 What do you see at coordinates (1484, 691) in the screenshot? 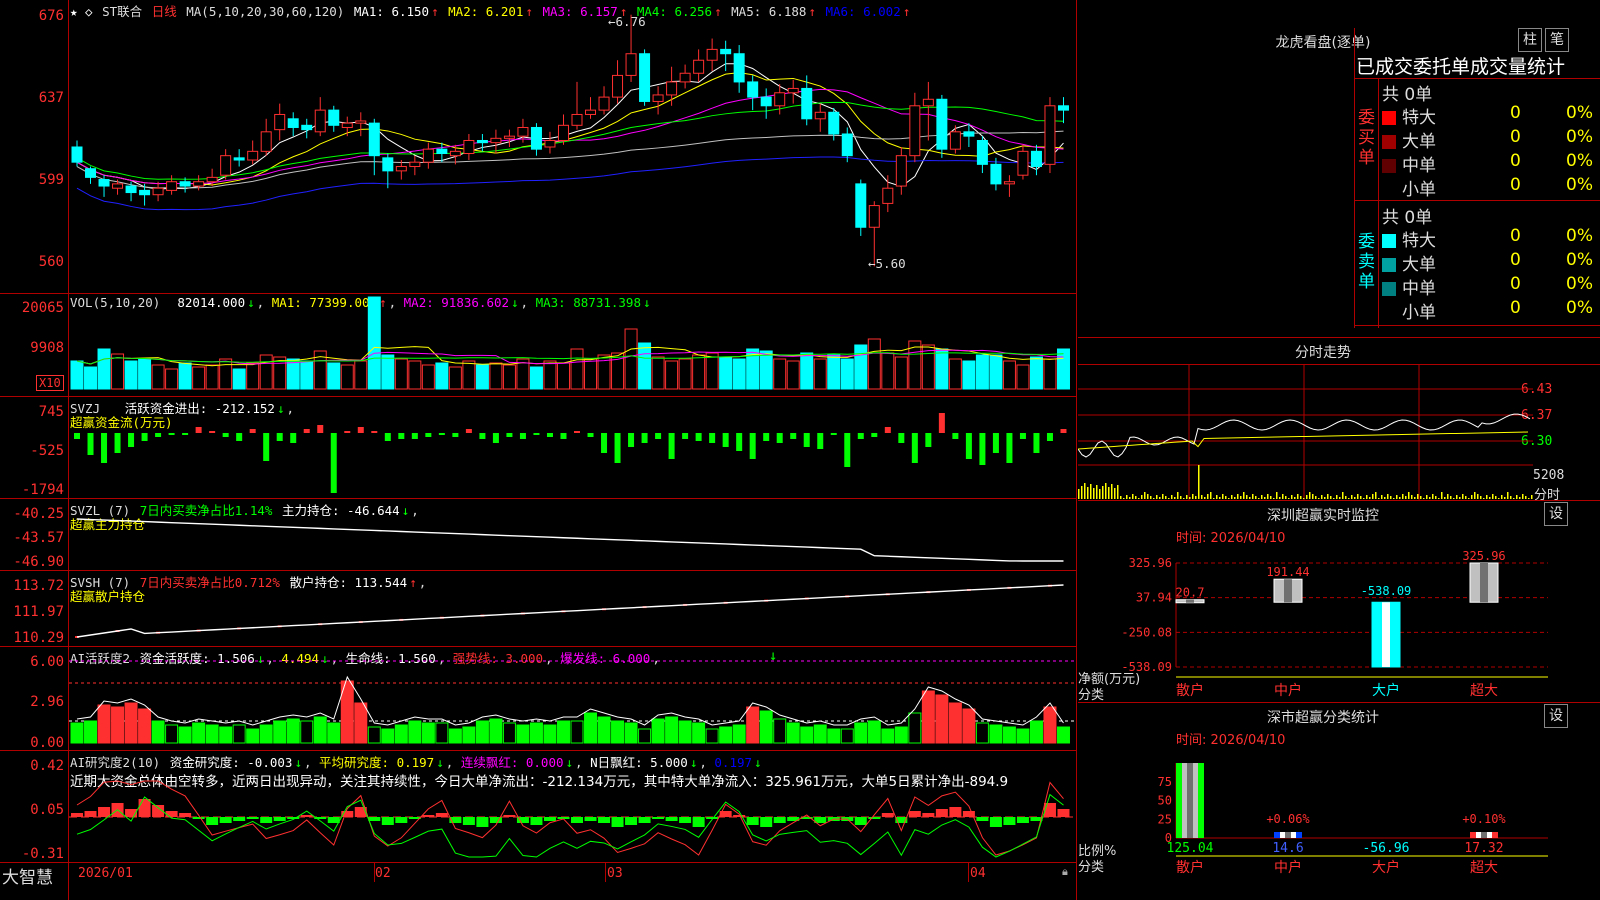
I see `sz-monitor-category: 超大` at bounding box center [1484, 691].